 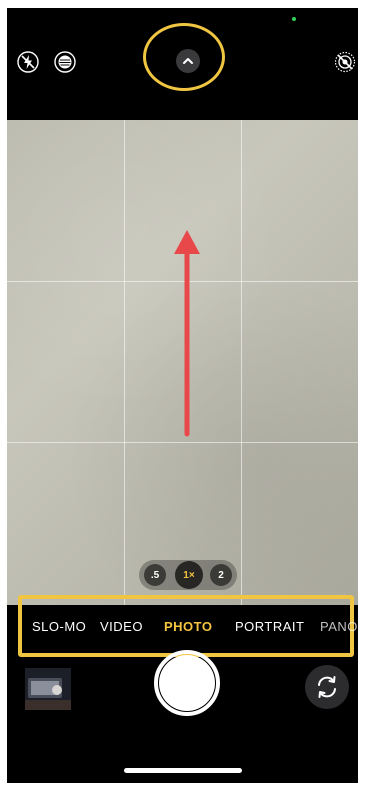 I want to click on zoom-option-0-5: .5, so click(x=155, y=575).